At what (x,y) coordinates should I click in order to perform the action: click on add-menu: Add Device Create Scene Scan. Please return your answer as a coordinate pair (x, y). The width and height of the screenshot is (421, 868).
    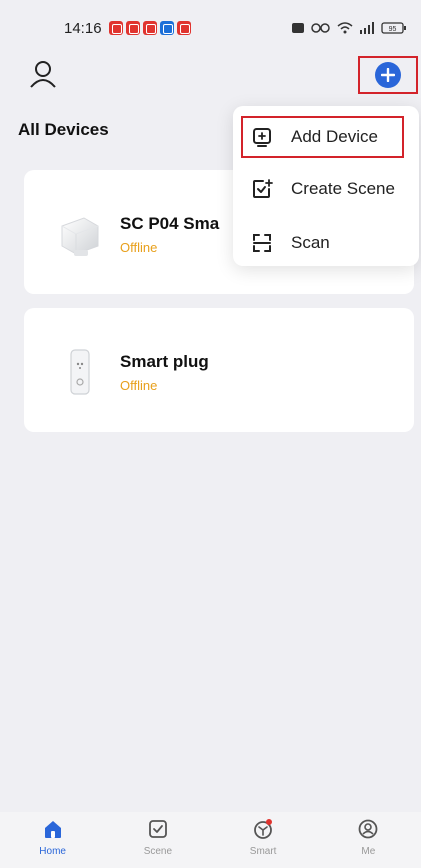
    Looking at the image, I should click on (326, 186).